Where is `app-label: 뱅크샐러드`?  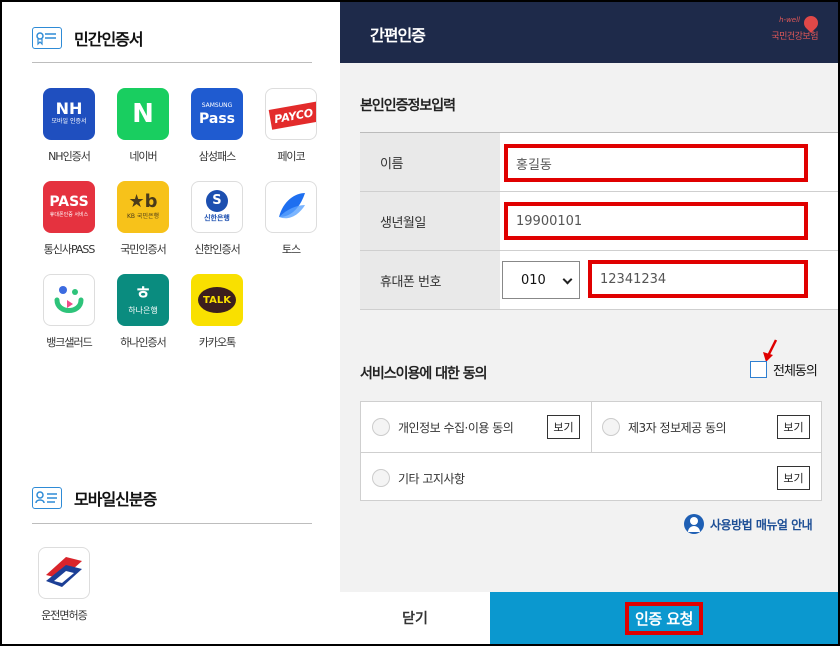
app-label: 뱅크샐러드 is located at coordinates (69, 342).